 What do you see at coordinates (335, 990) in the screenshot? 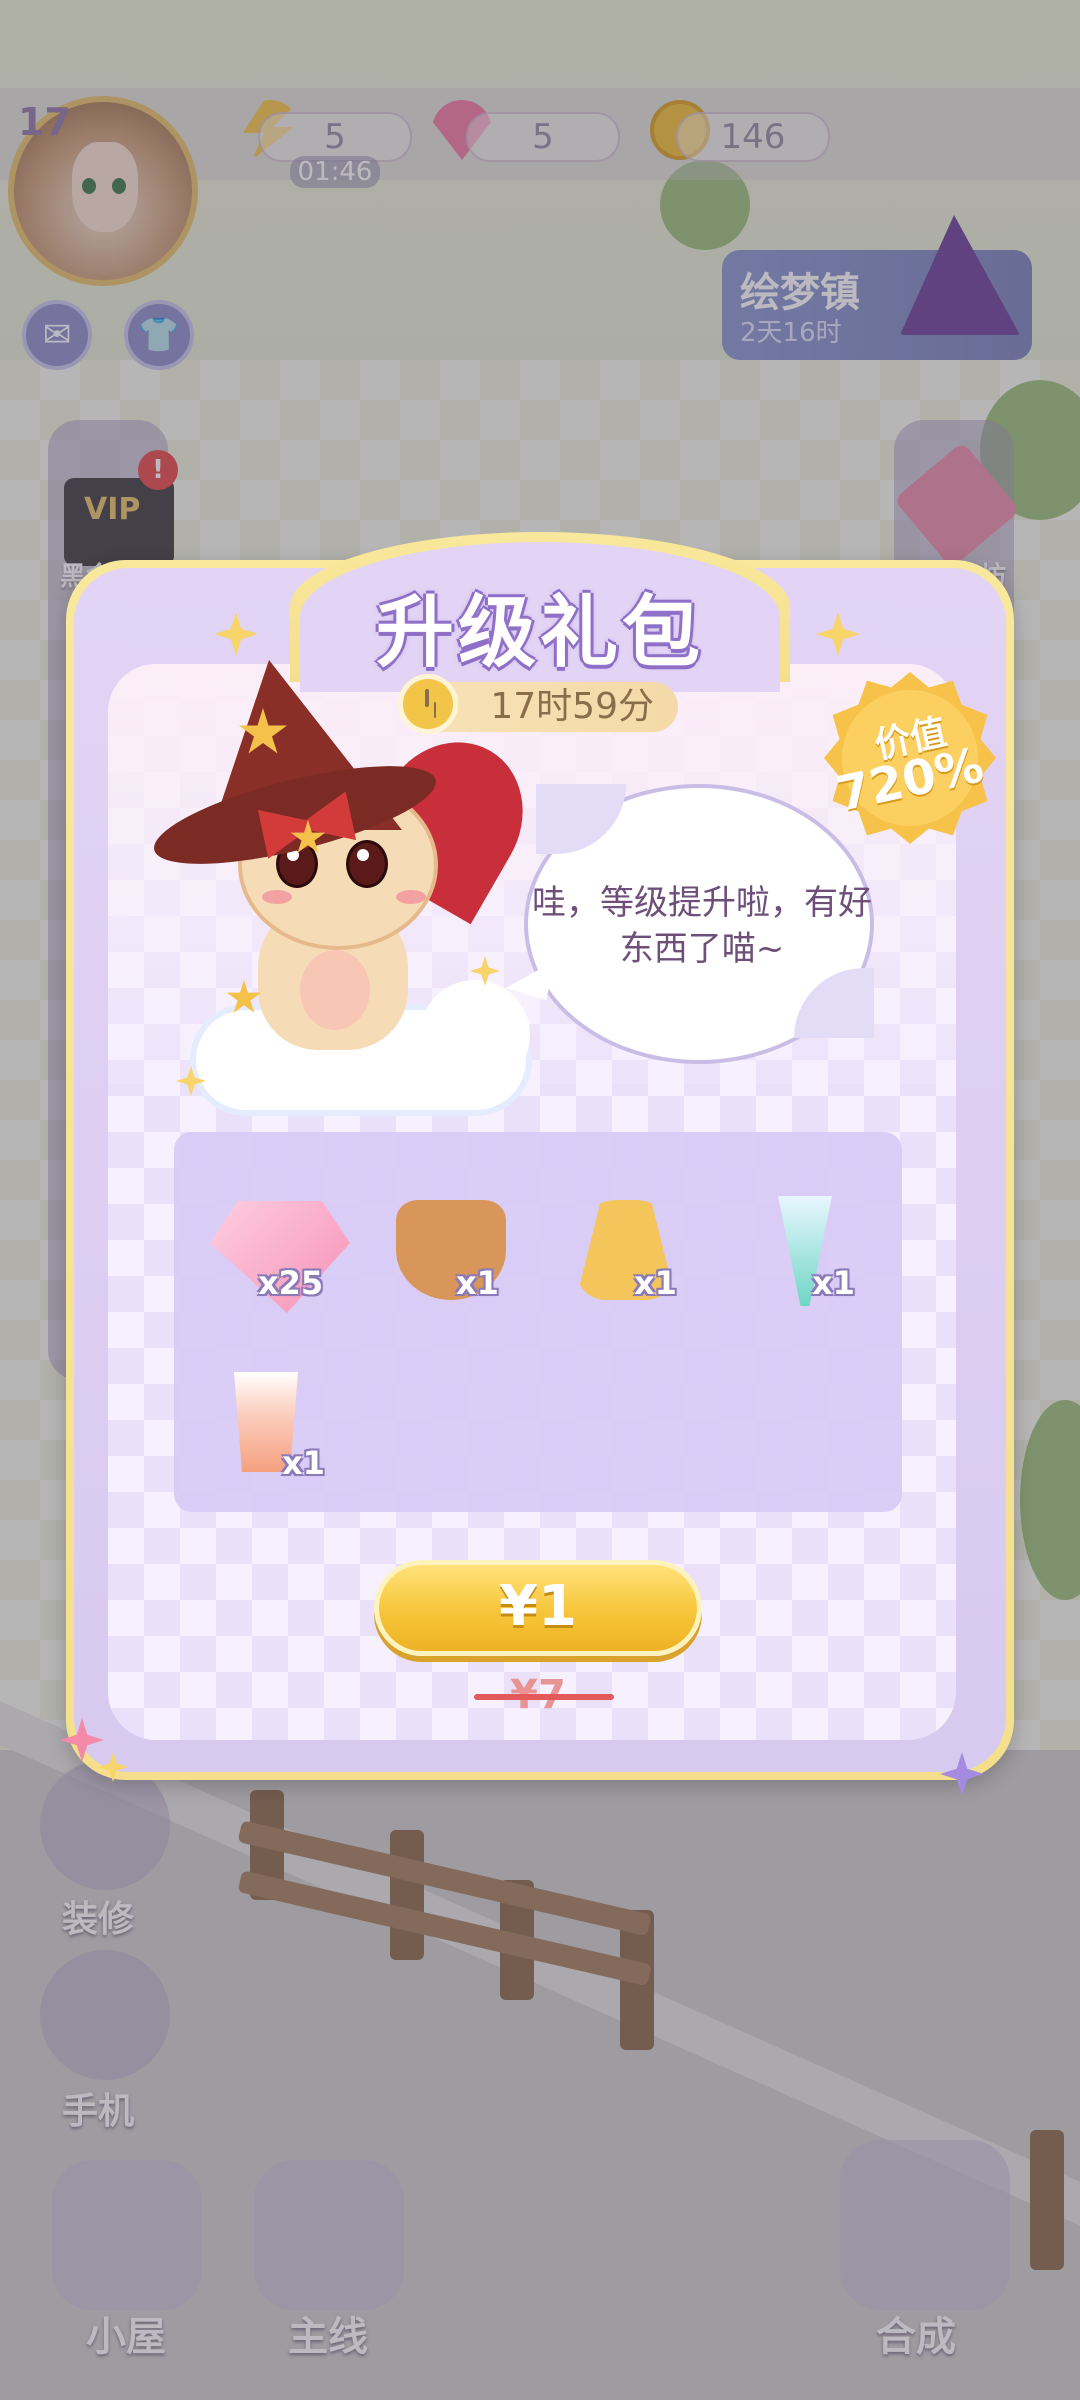
I see `cat-mascot-belly` at bounding box center [335, 990].